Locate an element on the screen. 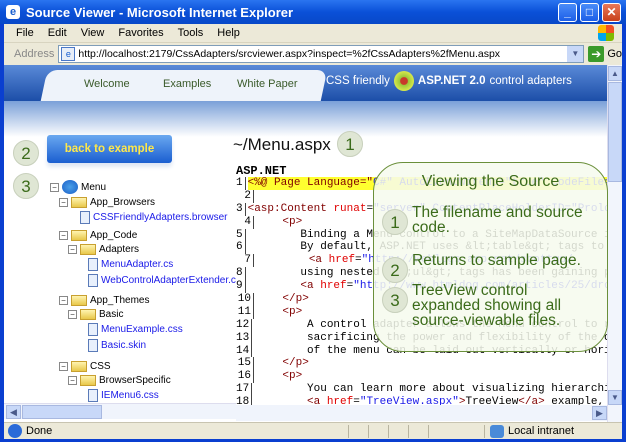  file-link: MenuExample.css is located at coordinates (142, 329).